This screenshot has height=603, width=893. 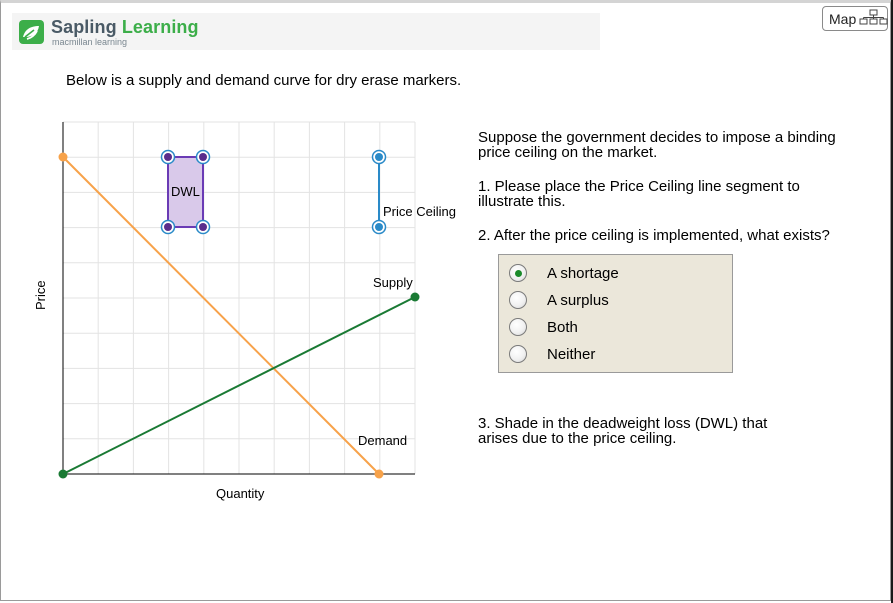 I want to click on option-label: Neither, so click(x=571, y=354).